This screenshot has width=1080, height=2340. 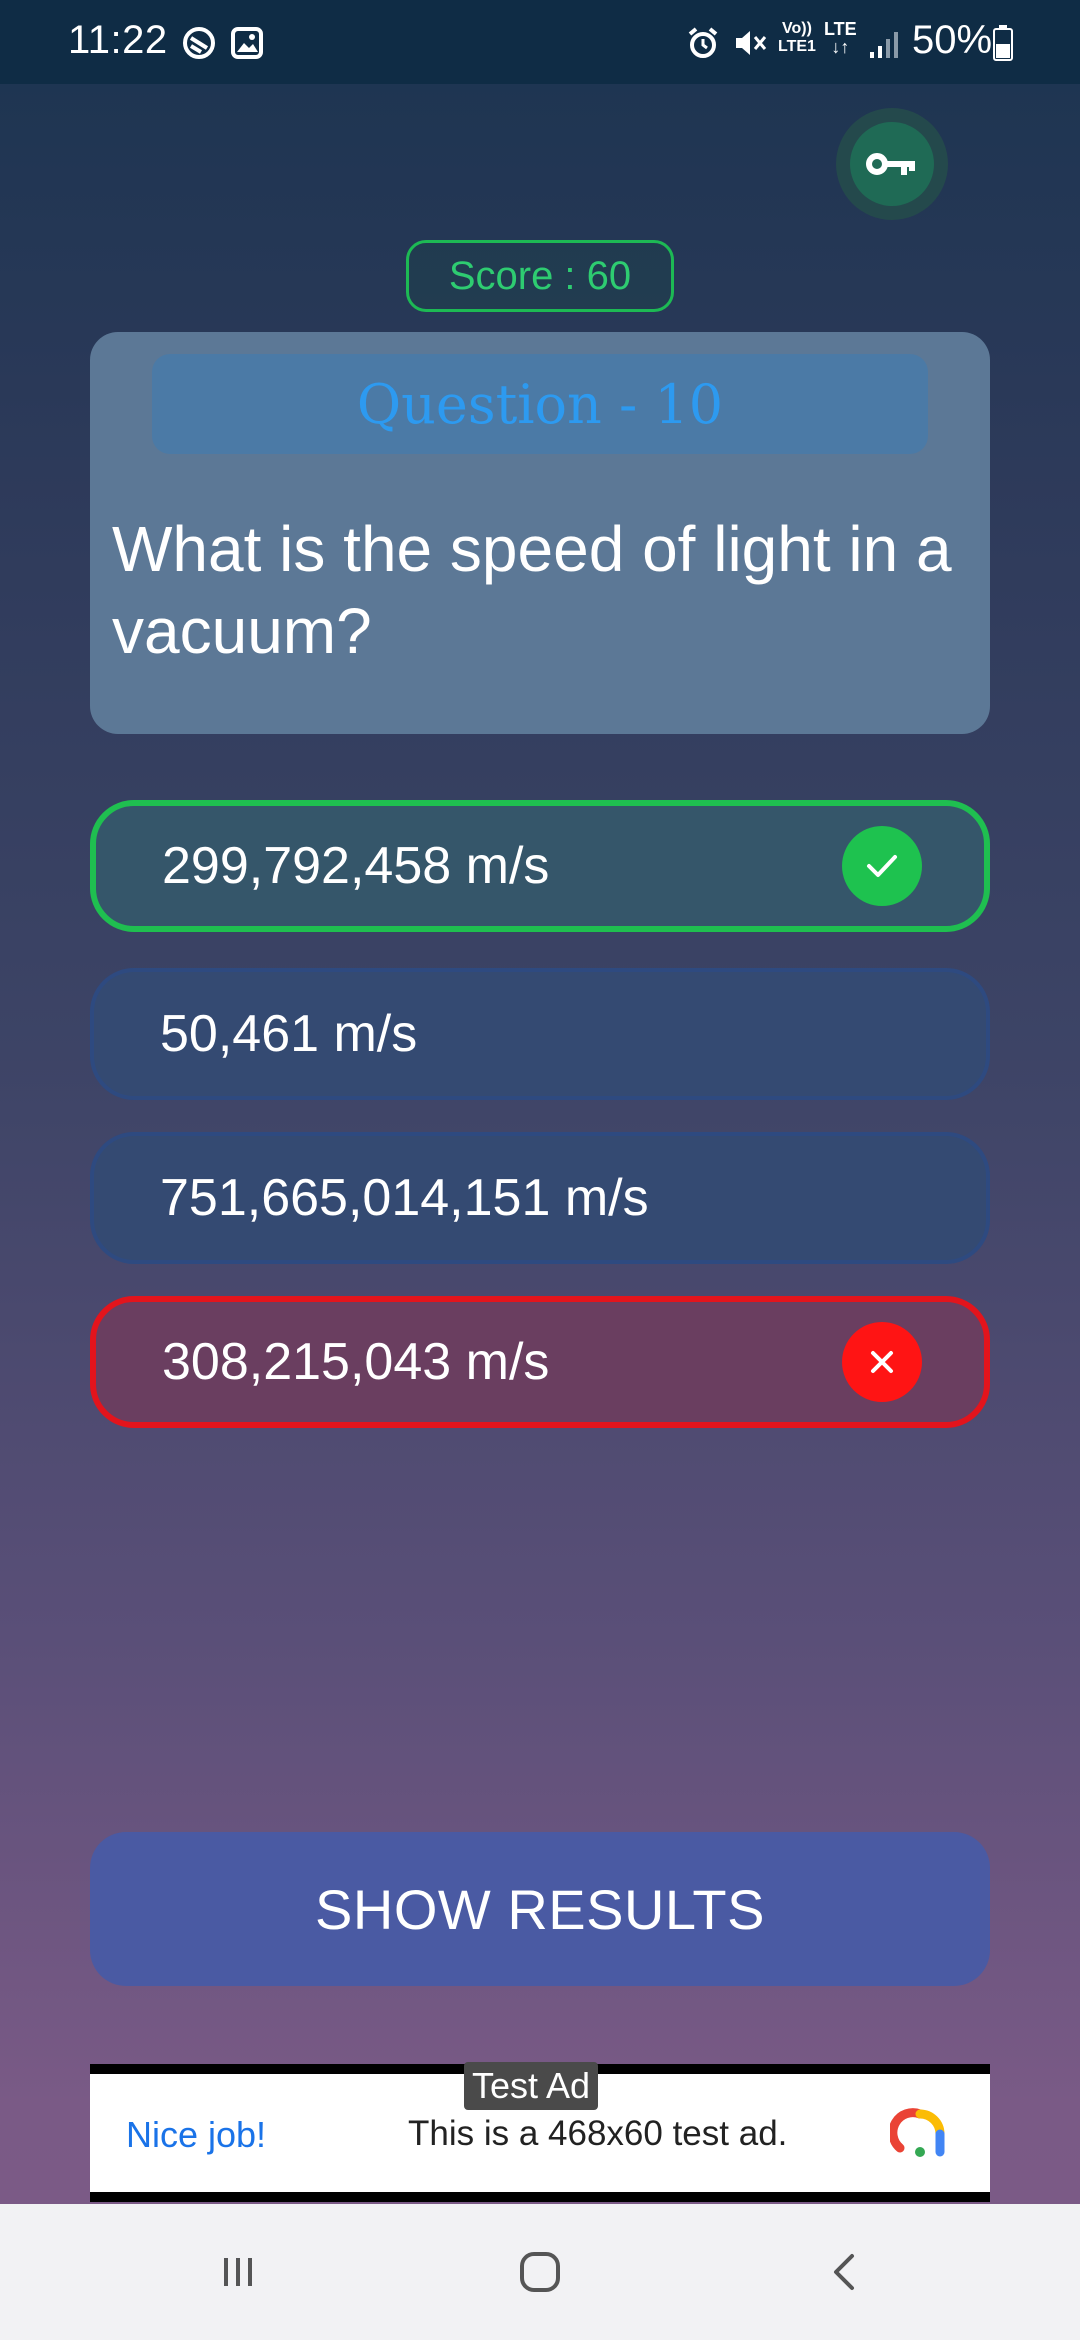 I want to click on answer-option-2: 50,461 m/s, so click(x=540, y=1034).